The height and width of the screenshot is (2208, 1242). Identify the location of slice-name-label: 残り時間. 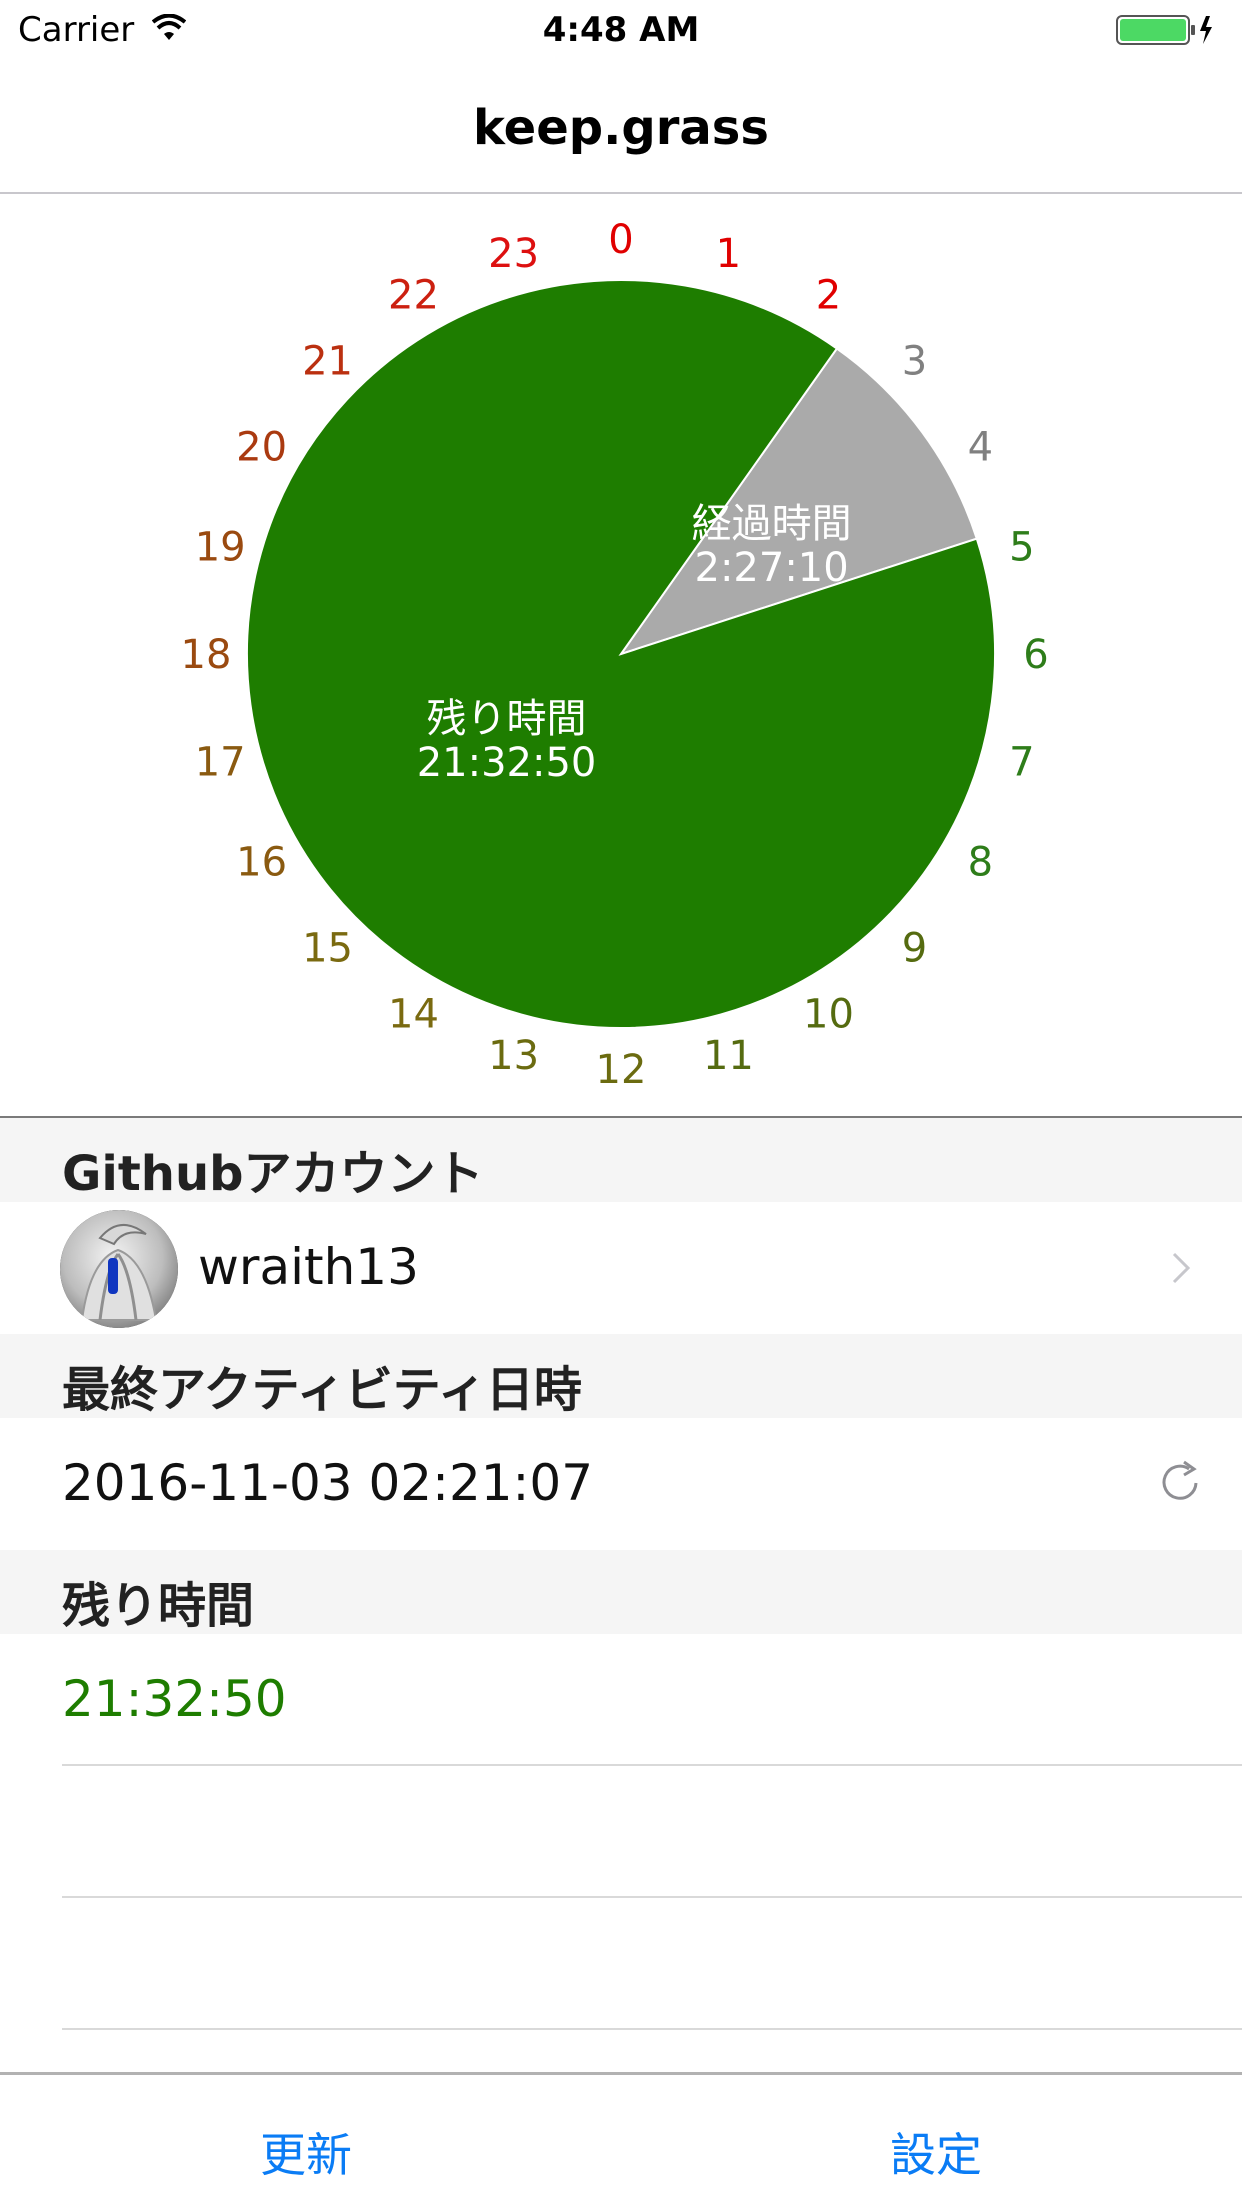
(507, 719).